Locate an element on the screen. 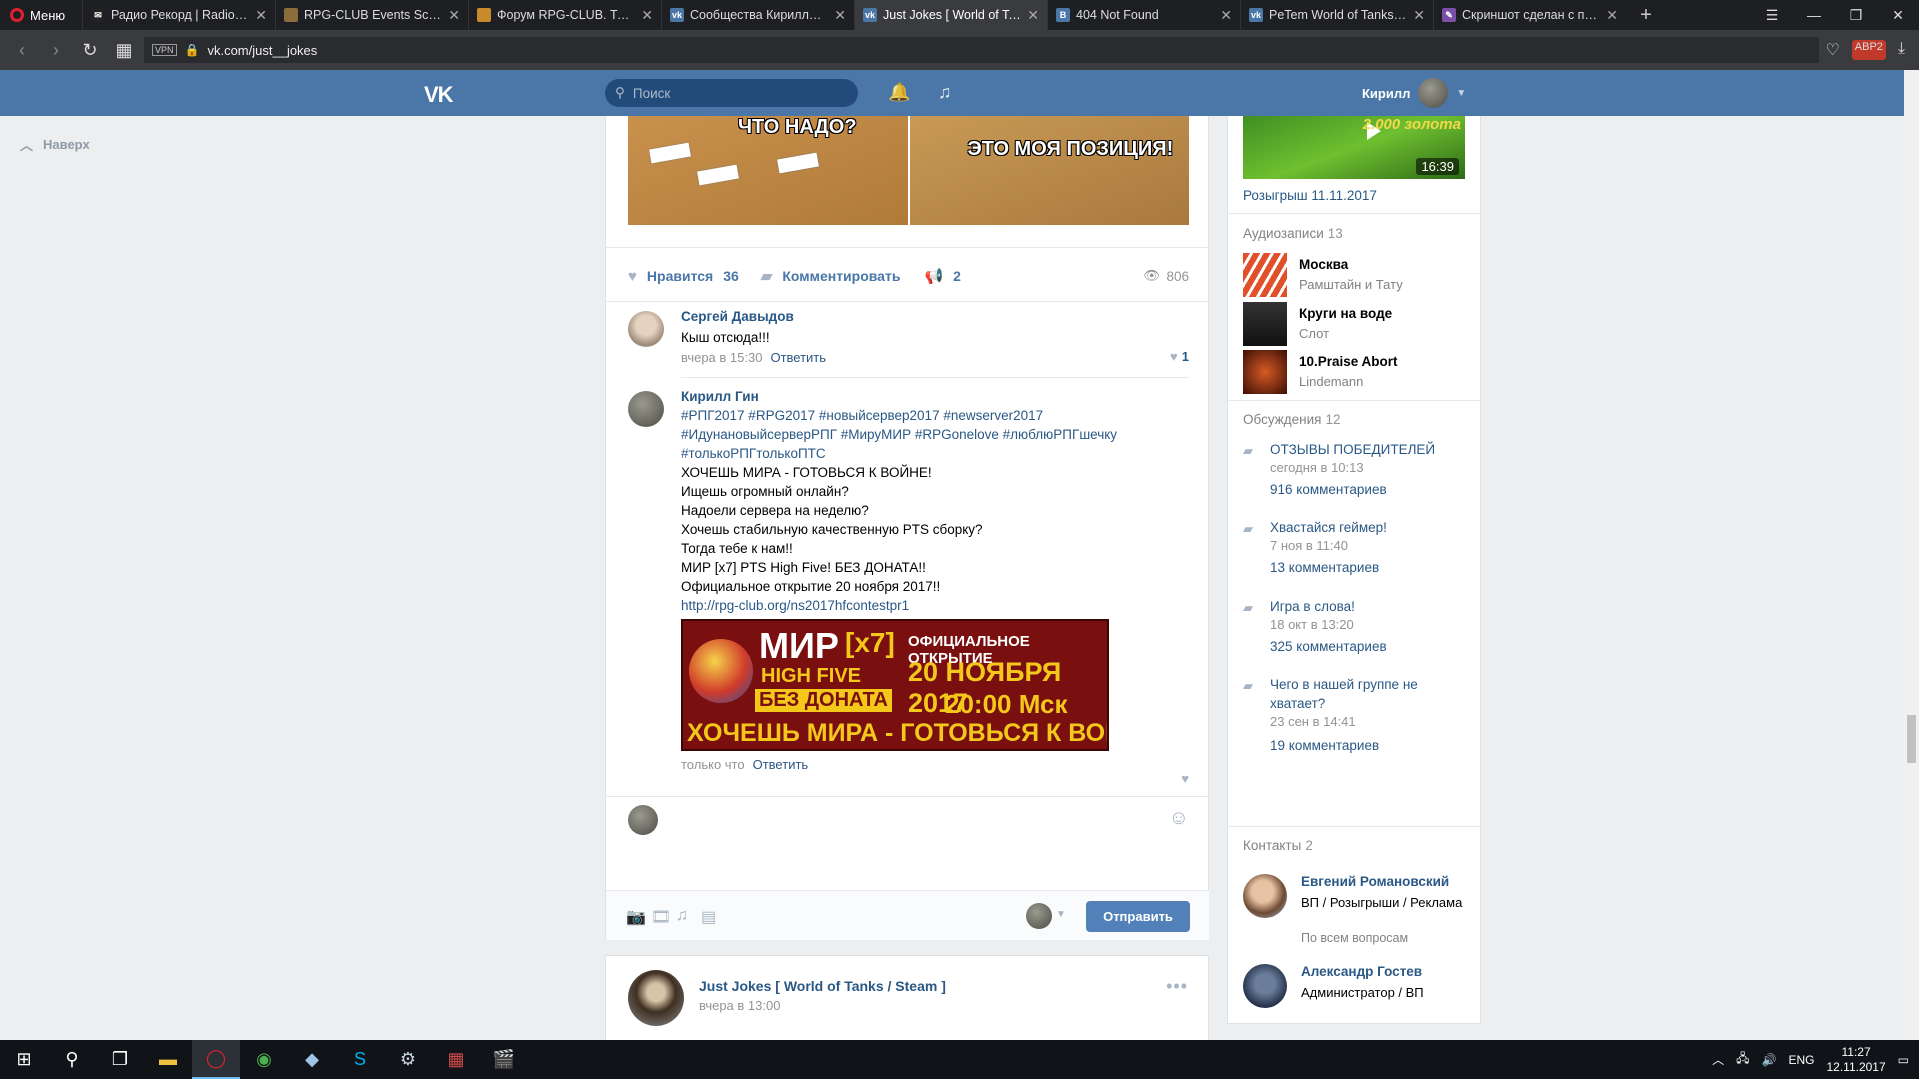 The width and height of the screenshot is (1919, 1079). browser-tab: vk PeTem World of Tanks BLI ✕ is located at coordinates (1336, 15).